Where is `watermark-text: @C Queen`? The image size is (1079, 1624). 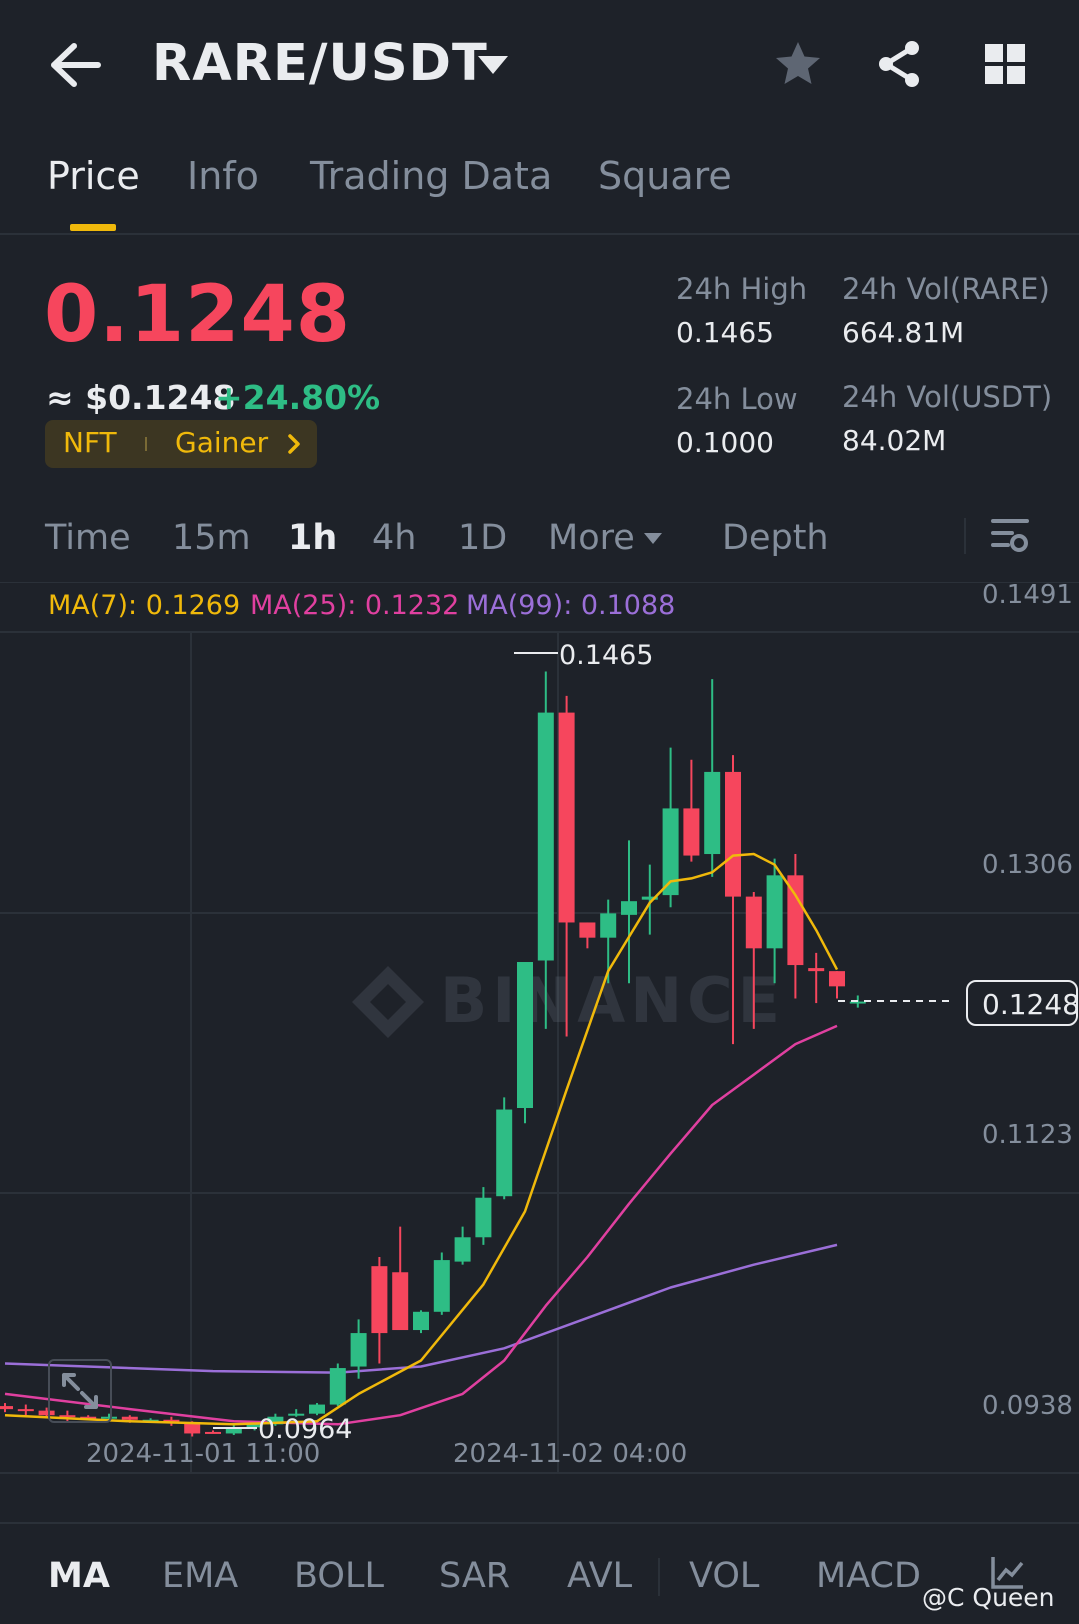
watermark-text: @C Queen is located at coordinates (988, 1597).